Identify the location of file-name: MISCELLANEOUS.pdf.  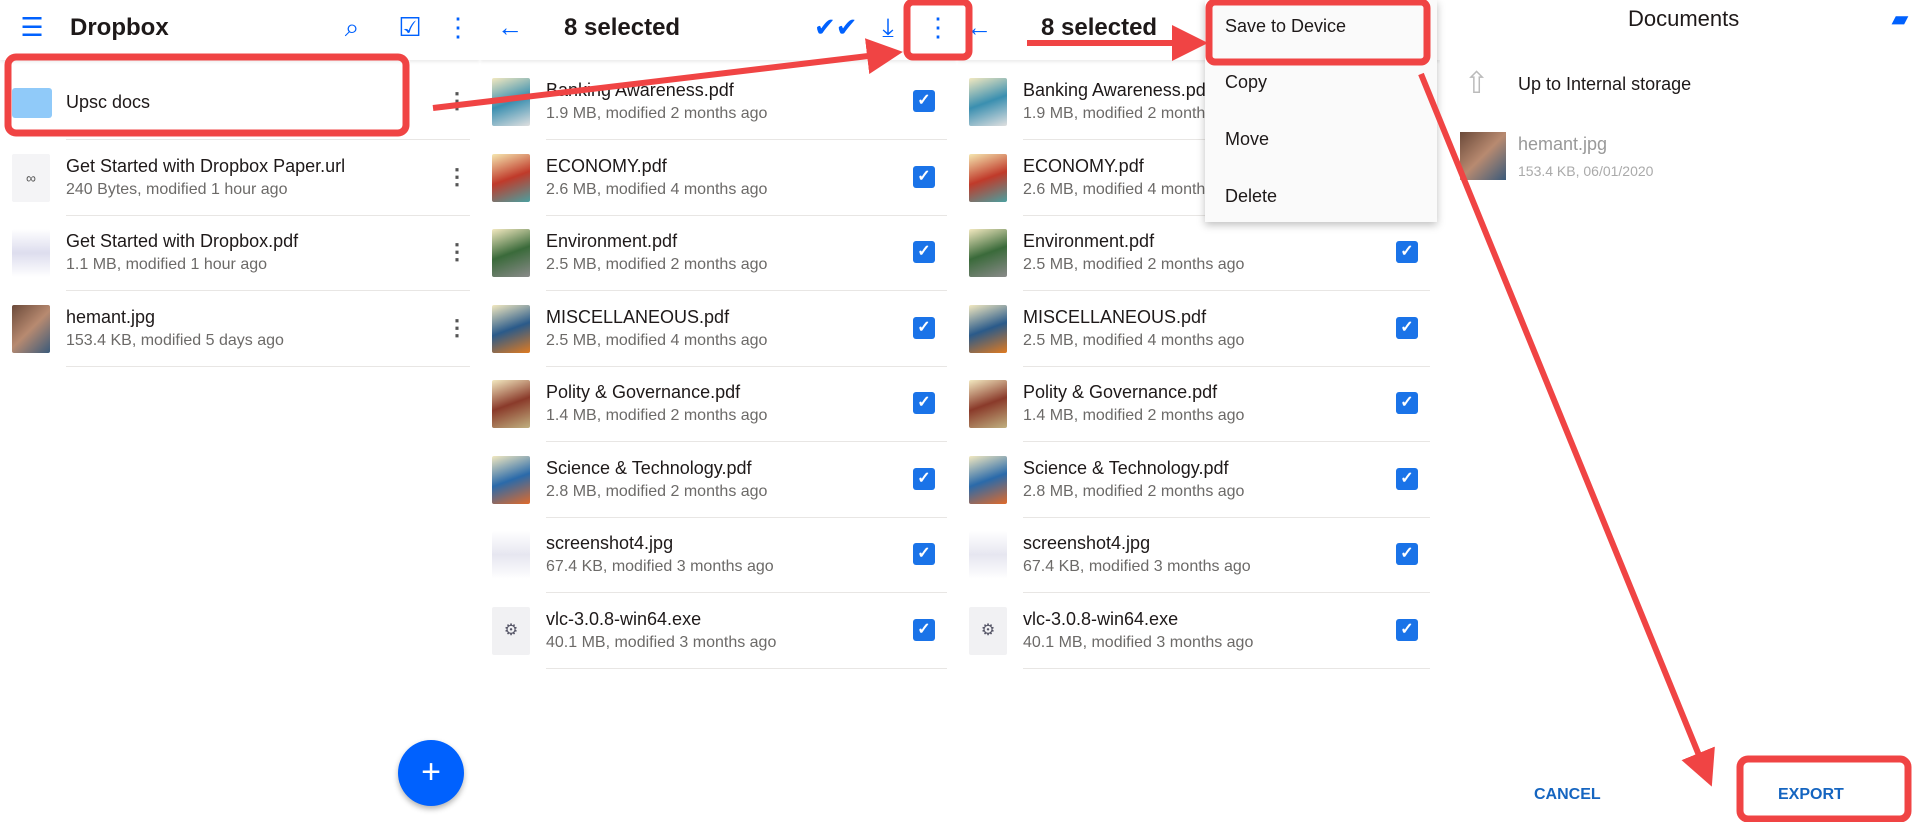
(638, 316).